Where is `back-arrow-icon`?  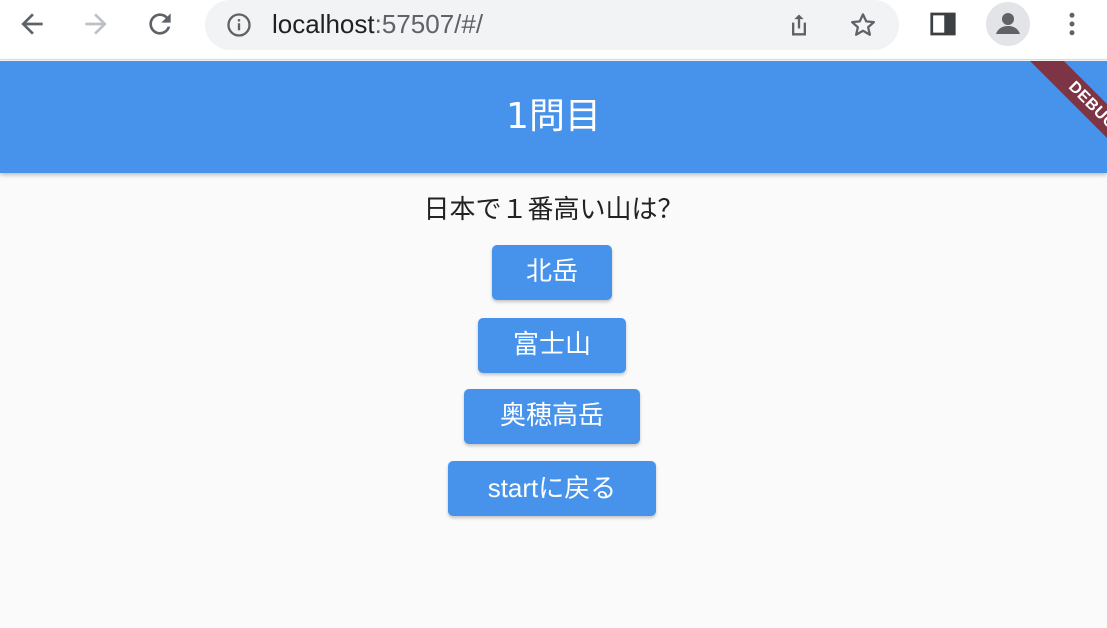 back-arrow-icon is located at coordinates (32, 24).